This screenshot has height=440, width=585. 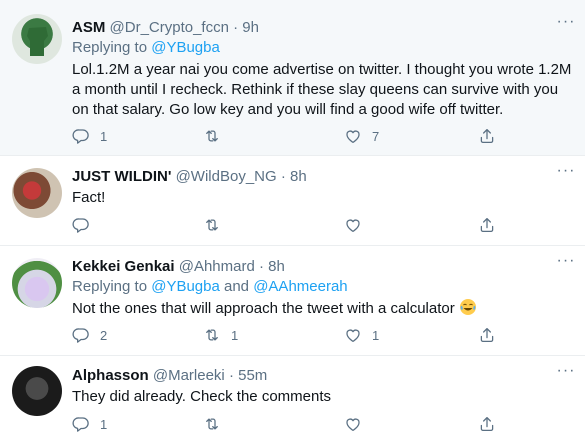 I want to click on timestamp: 55m, so click(x=252, y=375).